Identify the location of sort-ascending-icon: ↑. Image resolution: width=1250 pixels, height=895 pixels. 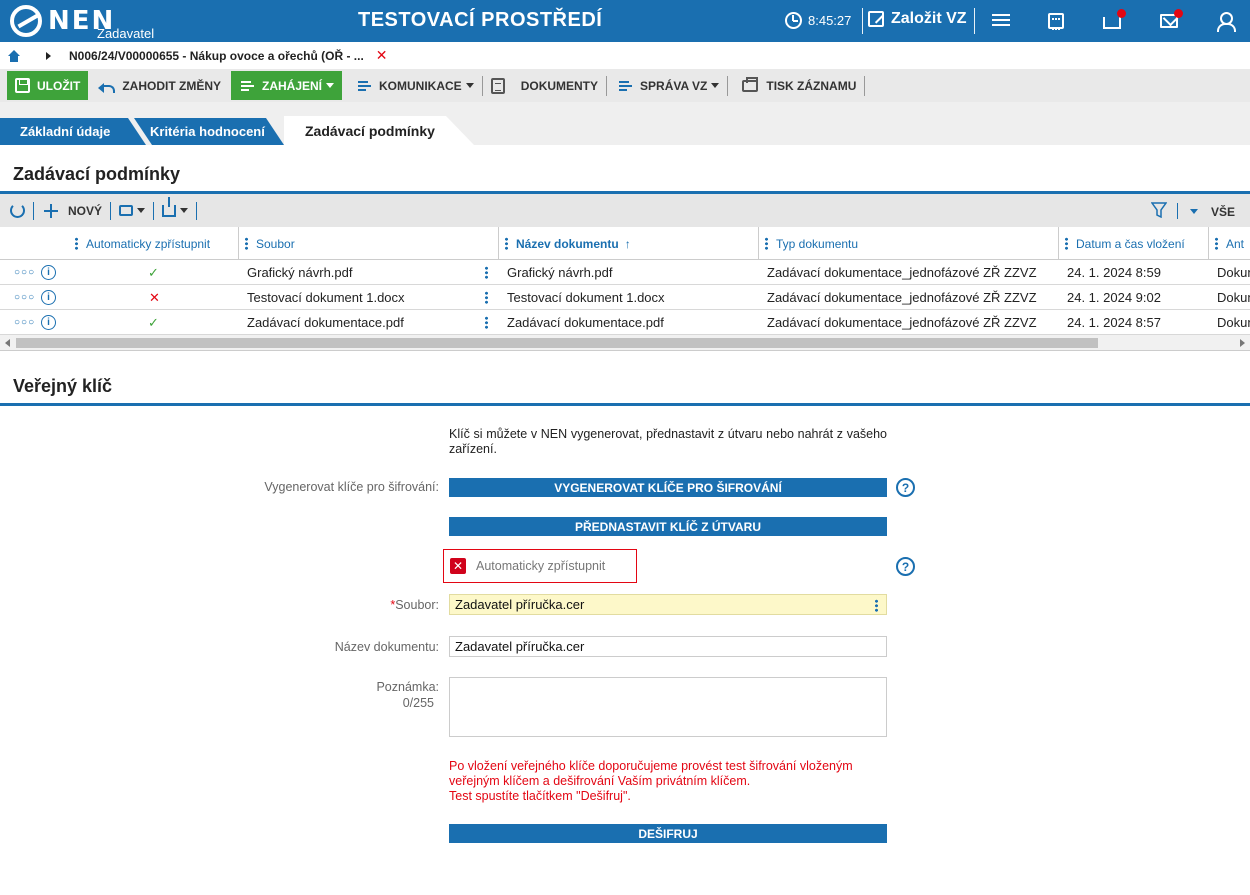
(627, 243).